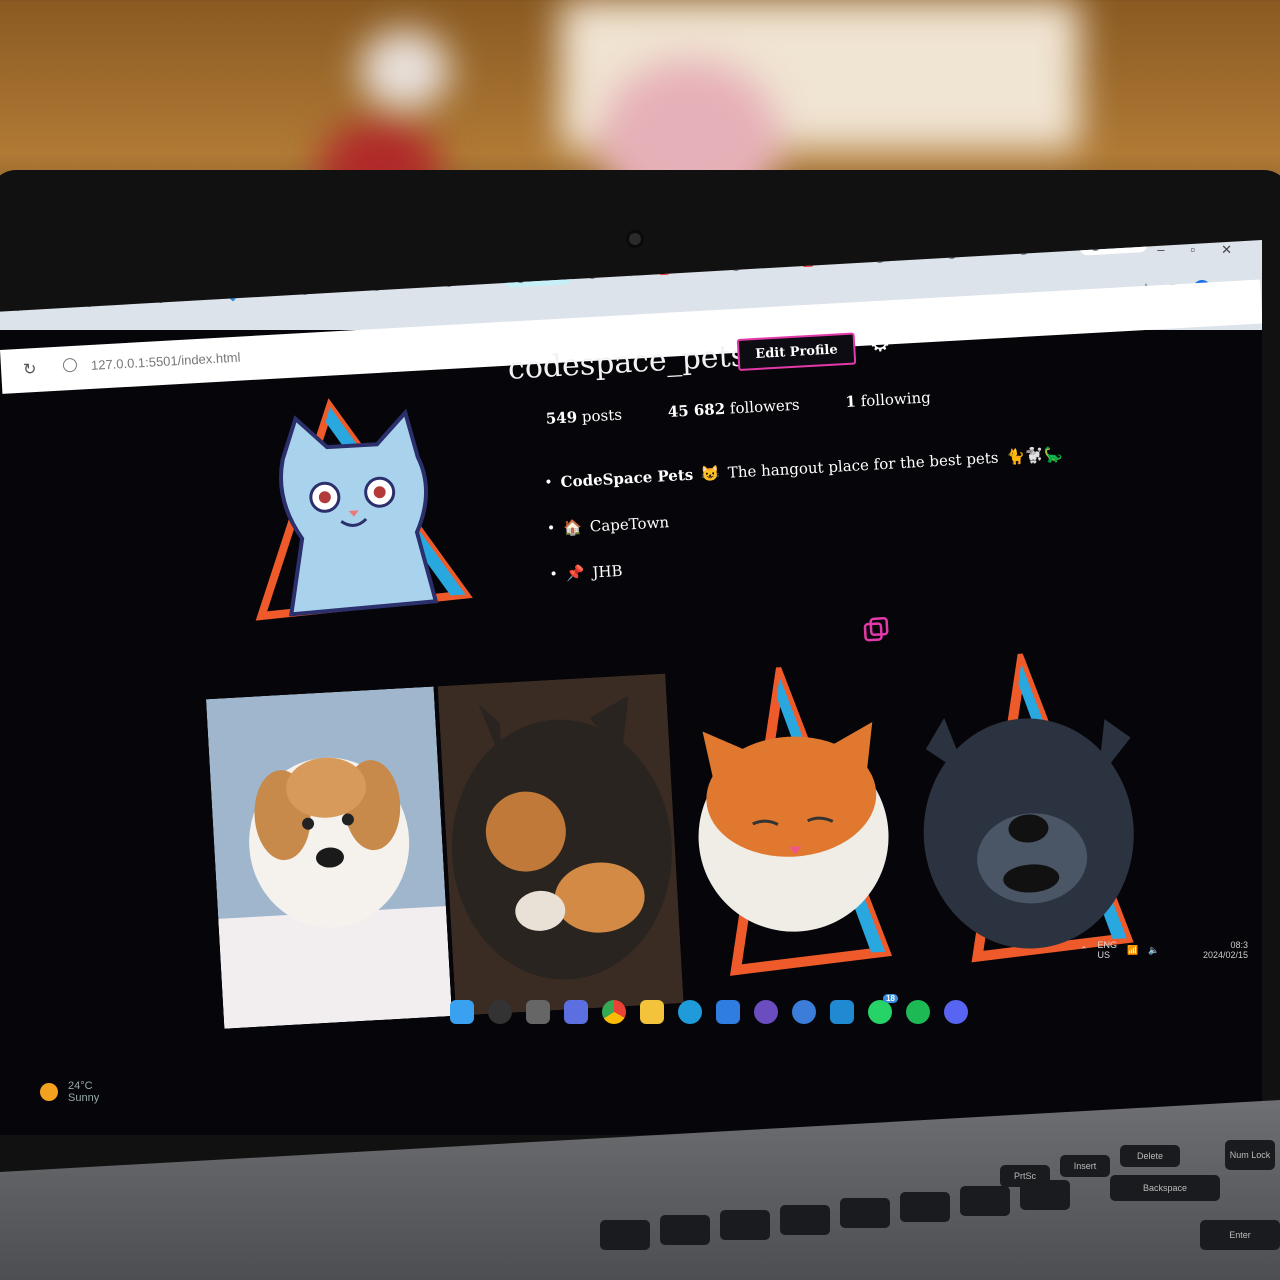 The image size is (1280, 1280). I want to click on tray-region-label: US, so click(1104, 955).